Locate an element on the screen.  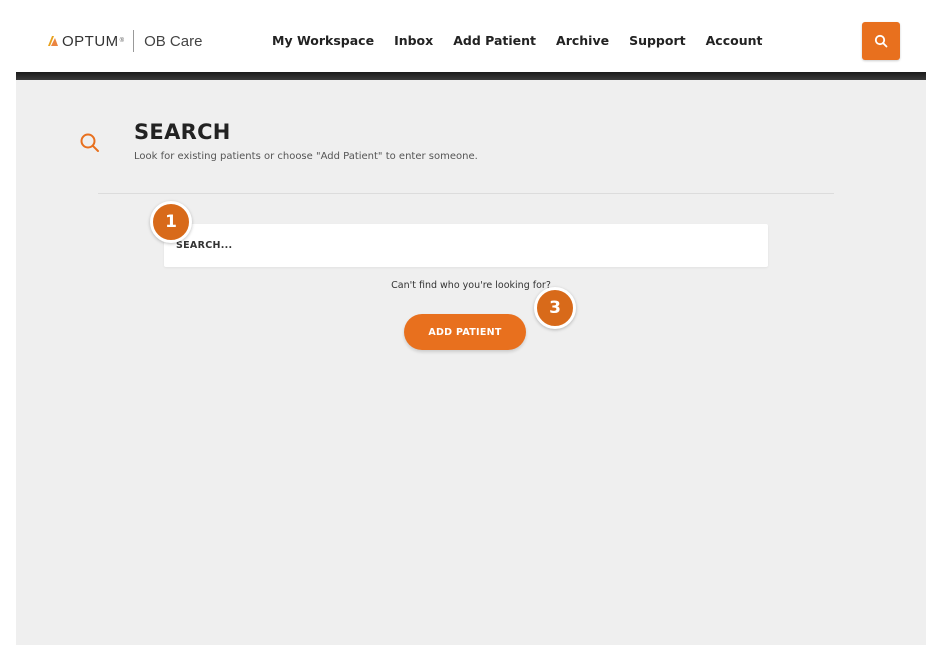
section-divider is located at coordinates (466, 193).